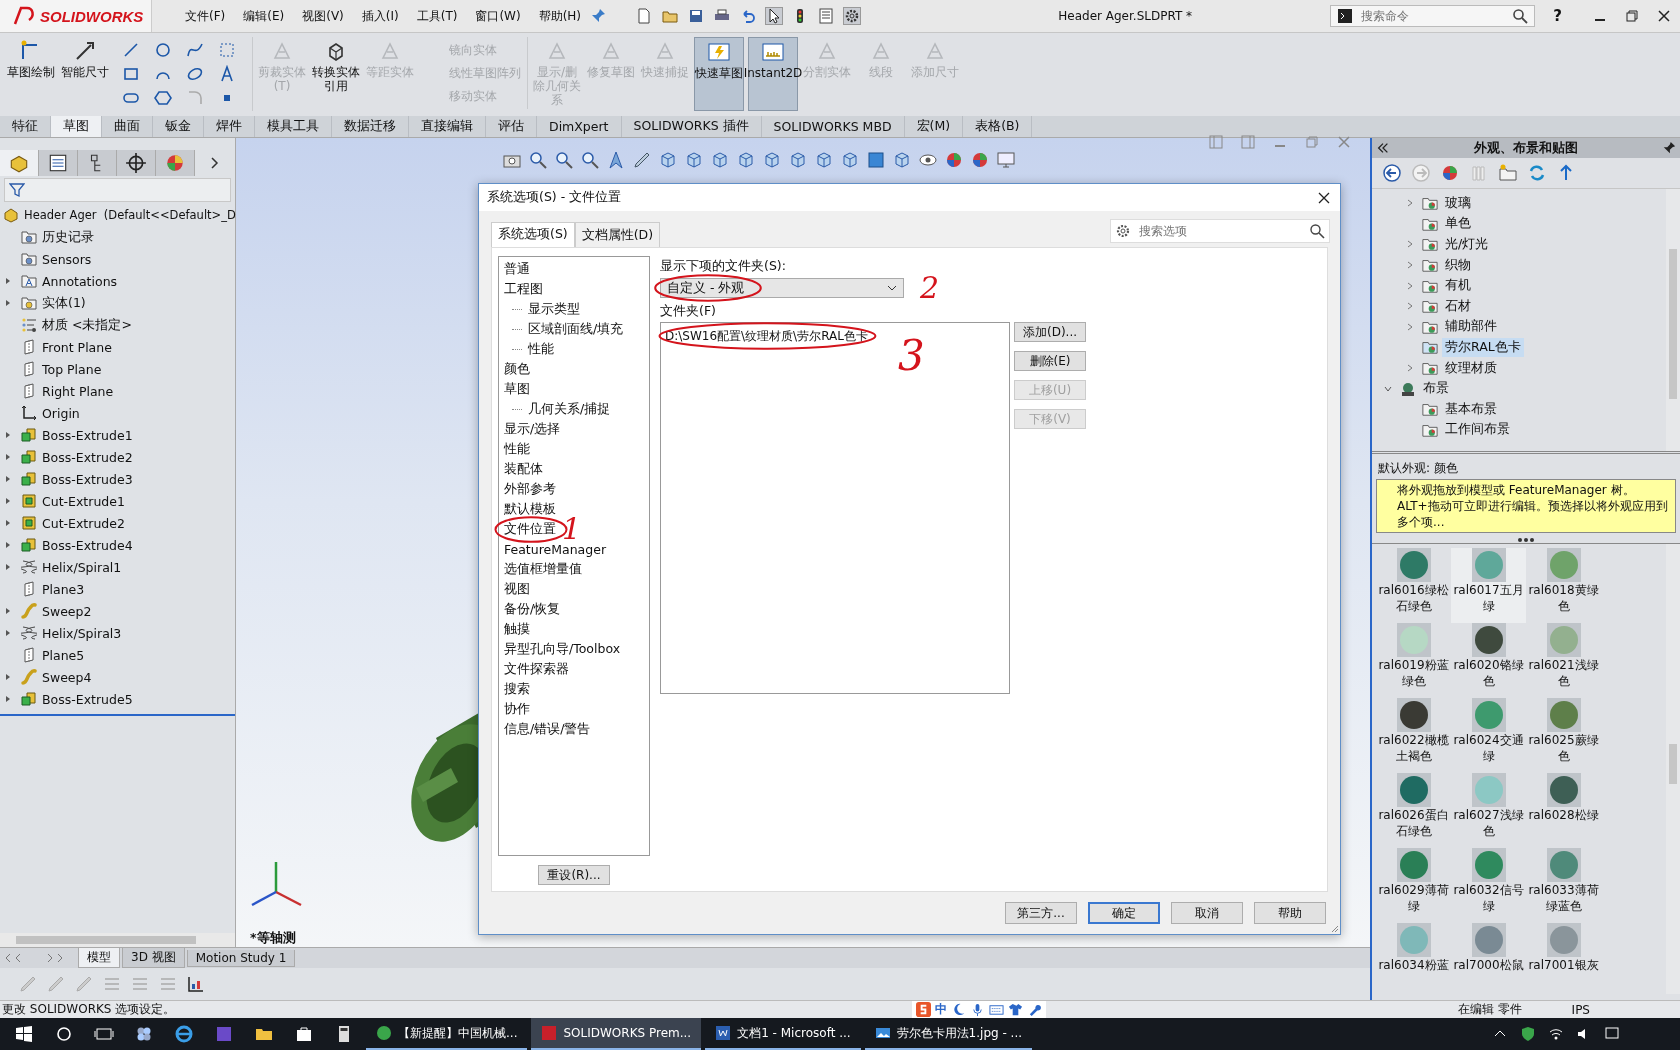 The width and height of the screenshot is (1680, 1050). What do you see at coordinates (977, 1009) in the screenshot?
I see `microphone-icon` at bounding box center [977, 1009].